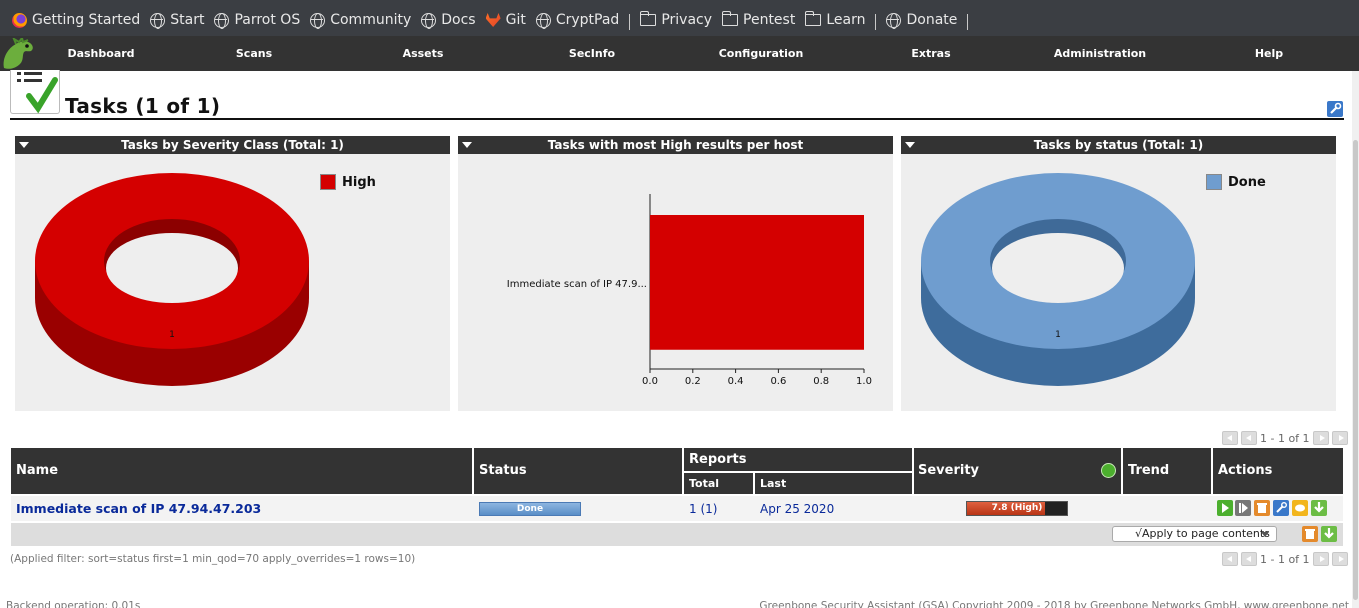 The width and height of the screenshot is (1359, 608). Describe the element at coordinates (232, 145) in the screenshot. I see `panel-severity-header: Tasks by Severity Class (Total: 1)` at that location.